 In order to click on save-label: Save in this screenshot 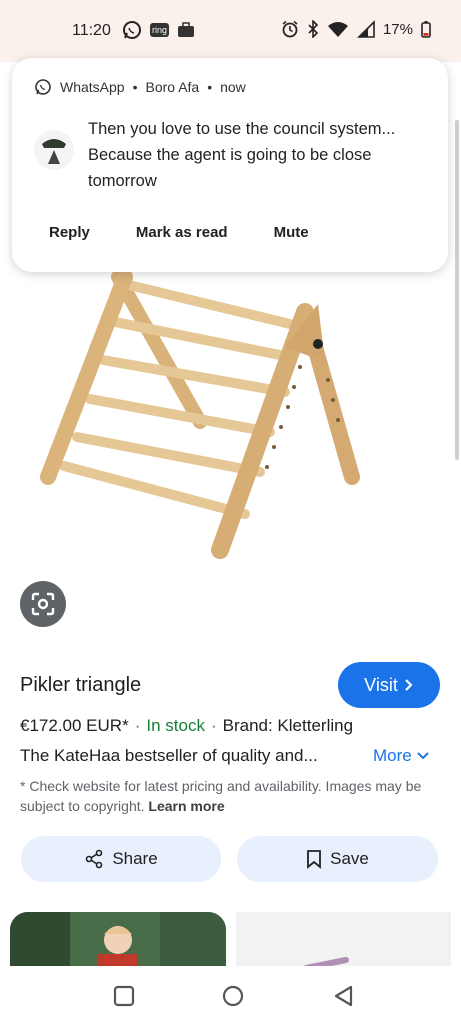, I will do `click(349, 858)`.